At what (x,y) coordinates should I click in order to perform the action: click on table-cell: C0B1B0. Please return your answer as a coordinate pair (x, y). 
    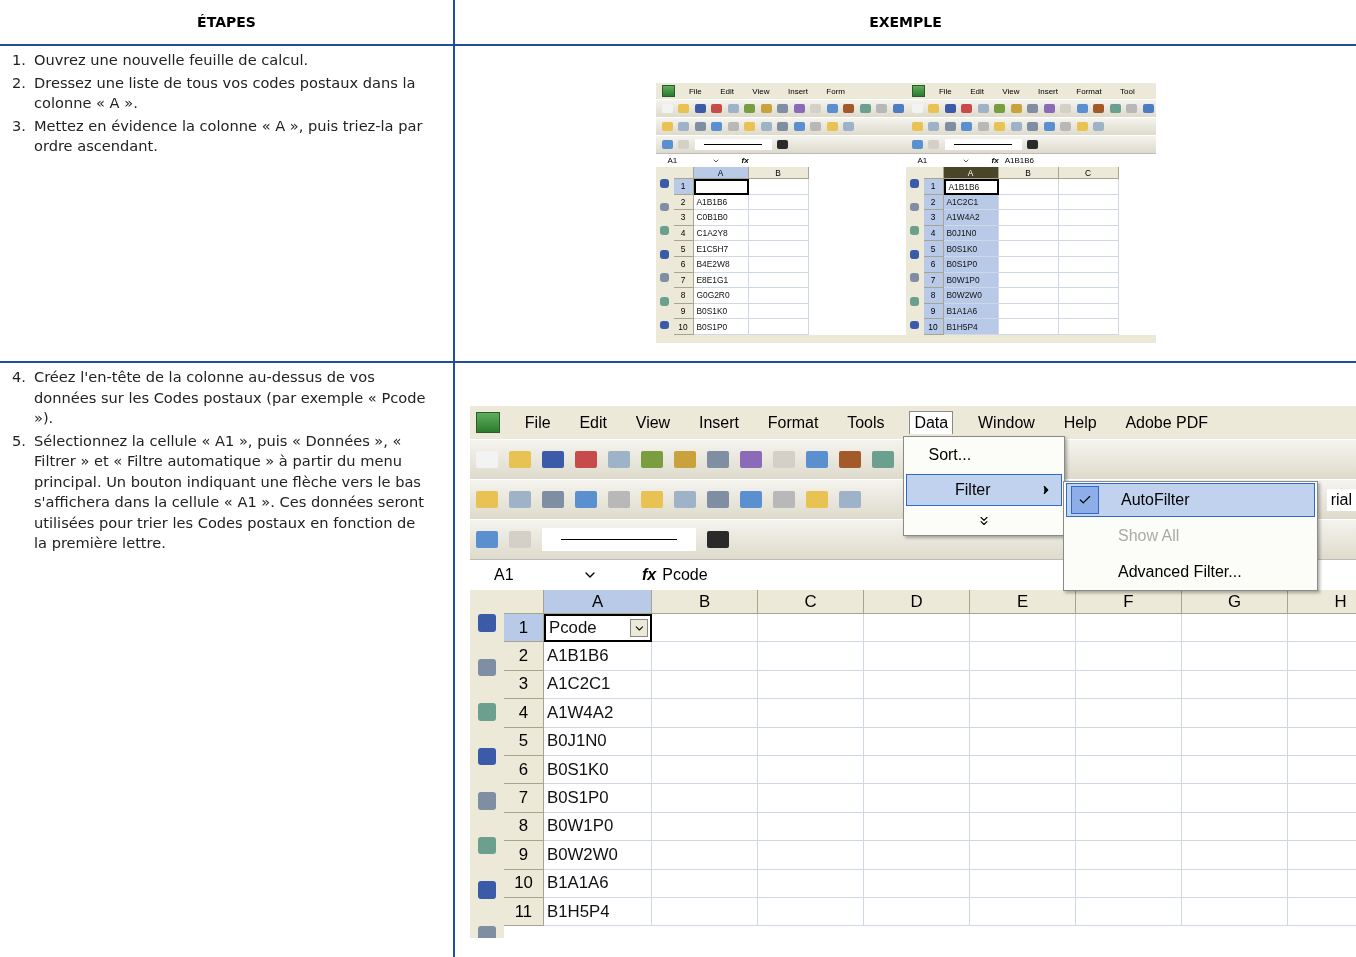
    Looking at the image, I should click on (721, 218).